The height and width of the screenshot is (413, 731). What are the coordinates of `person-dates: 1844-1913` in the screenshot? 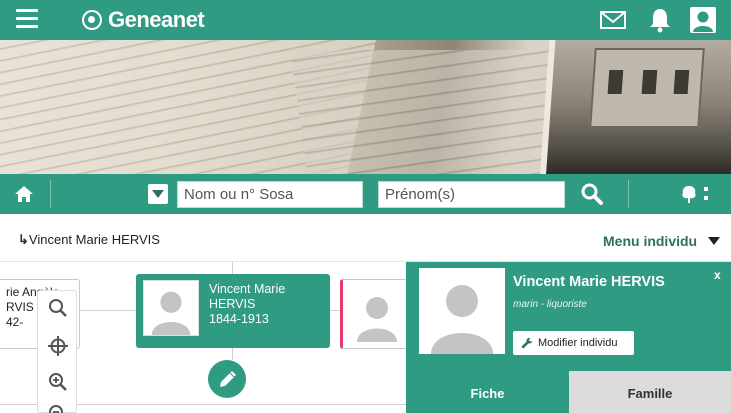 It's located at (239, 319).